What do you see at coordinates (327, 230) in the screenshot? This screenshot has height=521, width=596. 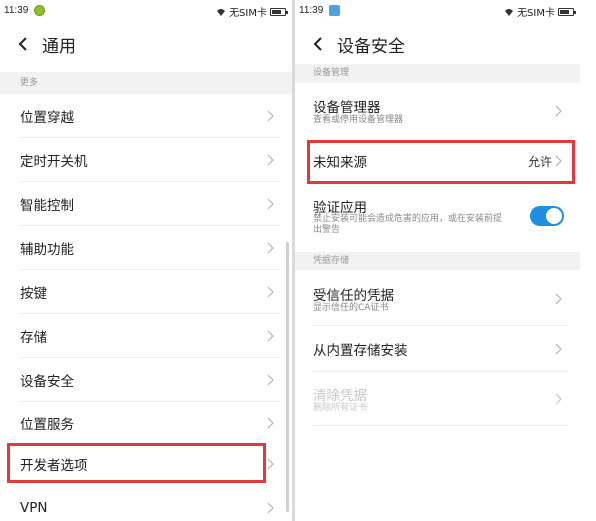 I see `list-item-subtitle-cont: 出警告` at bounding box center [327, 230].